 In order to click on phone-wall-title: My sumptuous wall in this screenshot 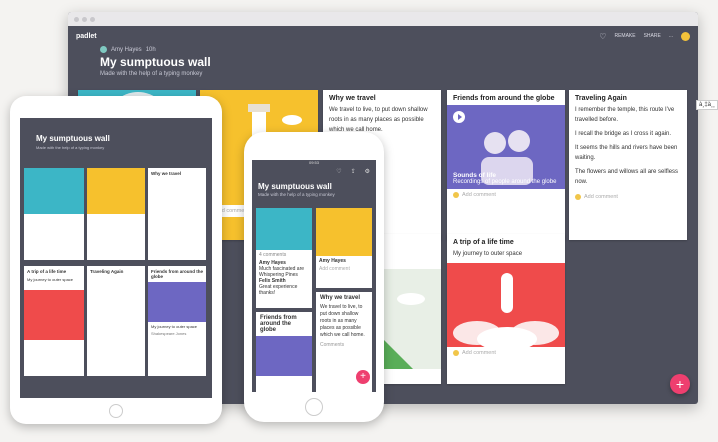, I will do `click(295, 186)`.